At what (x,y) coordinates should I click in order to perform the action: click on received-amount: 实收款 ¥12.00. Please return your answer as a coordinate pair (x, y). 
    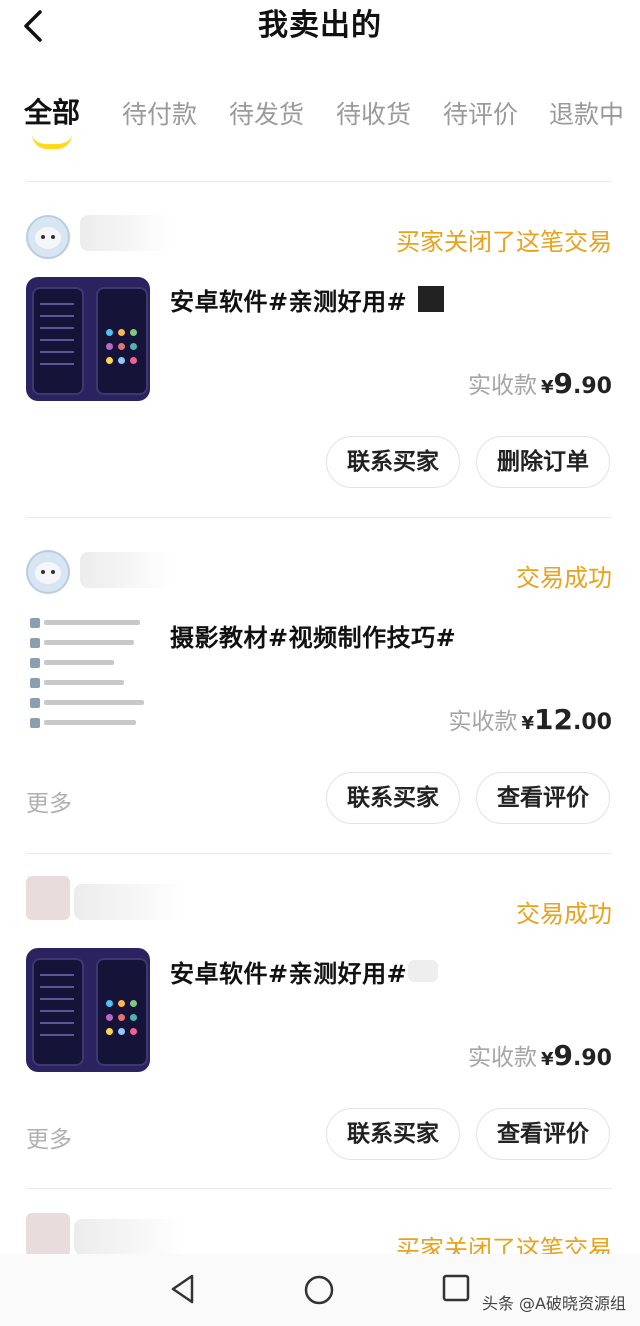
    Looking at the image, I should click on (530, 719).